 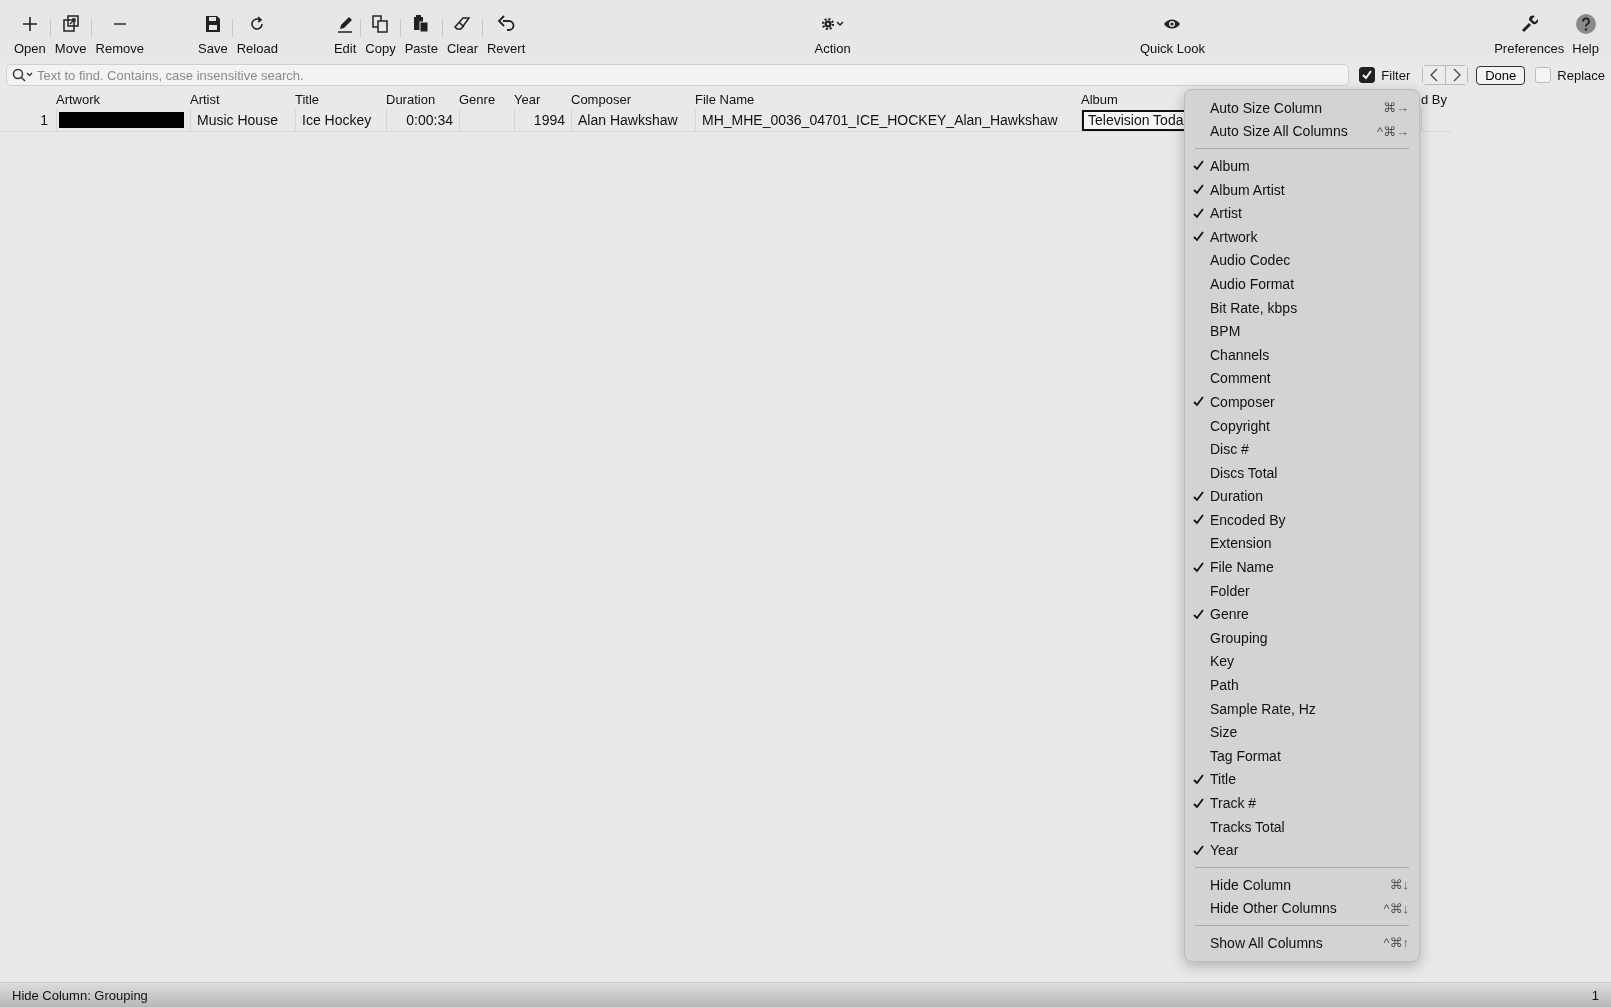 I want to click on copy-icon, so click(x=380, y=24).